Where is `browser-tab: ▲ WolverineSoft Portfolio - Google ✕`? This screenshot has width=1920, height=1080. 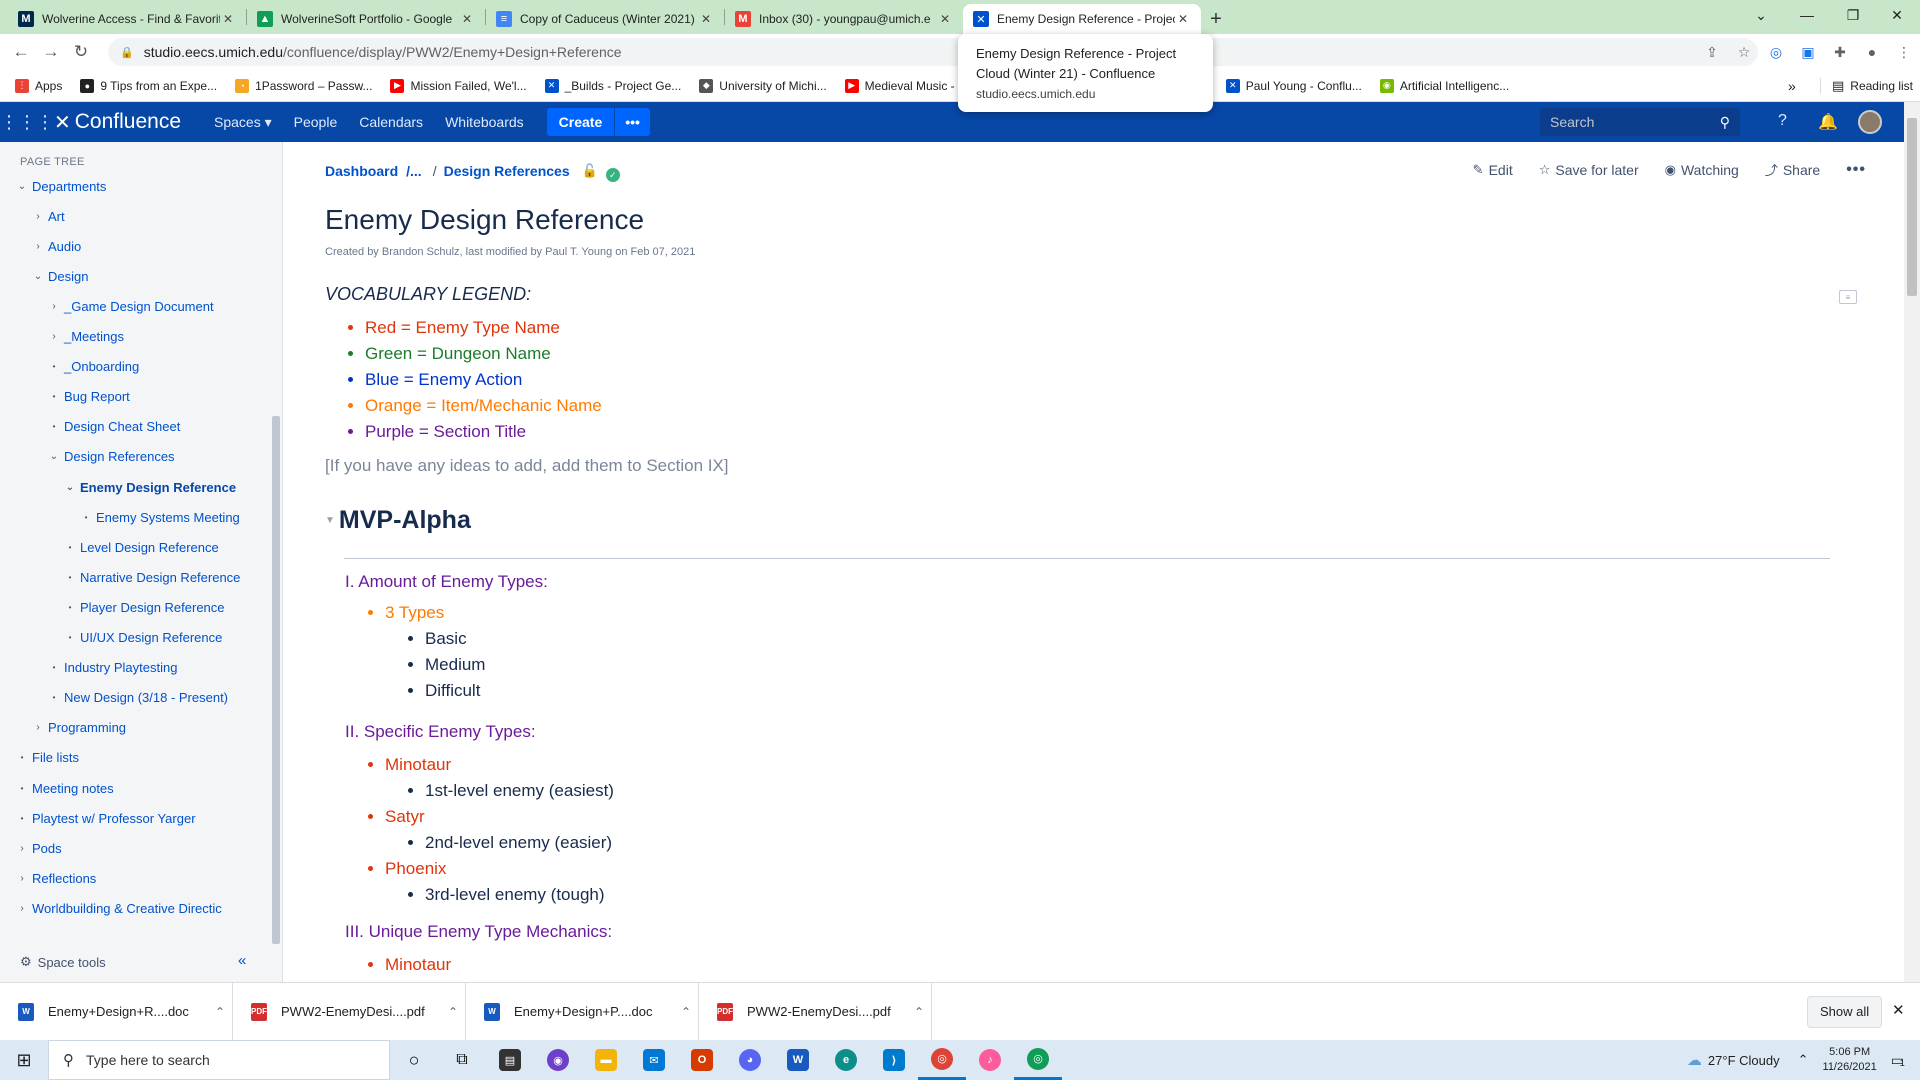
browser-tab: ▲ WolverineSoft Portfolio - Google ✕ is located at coordinates (366, 19).